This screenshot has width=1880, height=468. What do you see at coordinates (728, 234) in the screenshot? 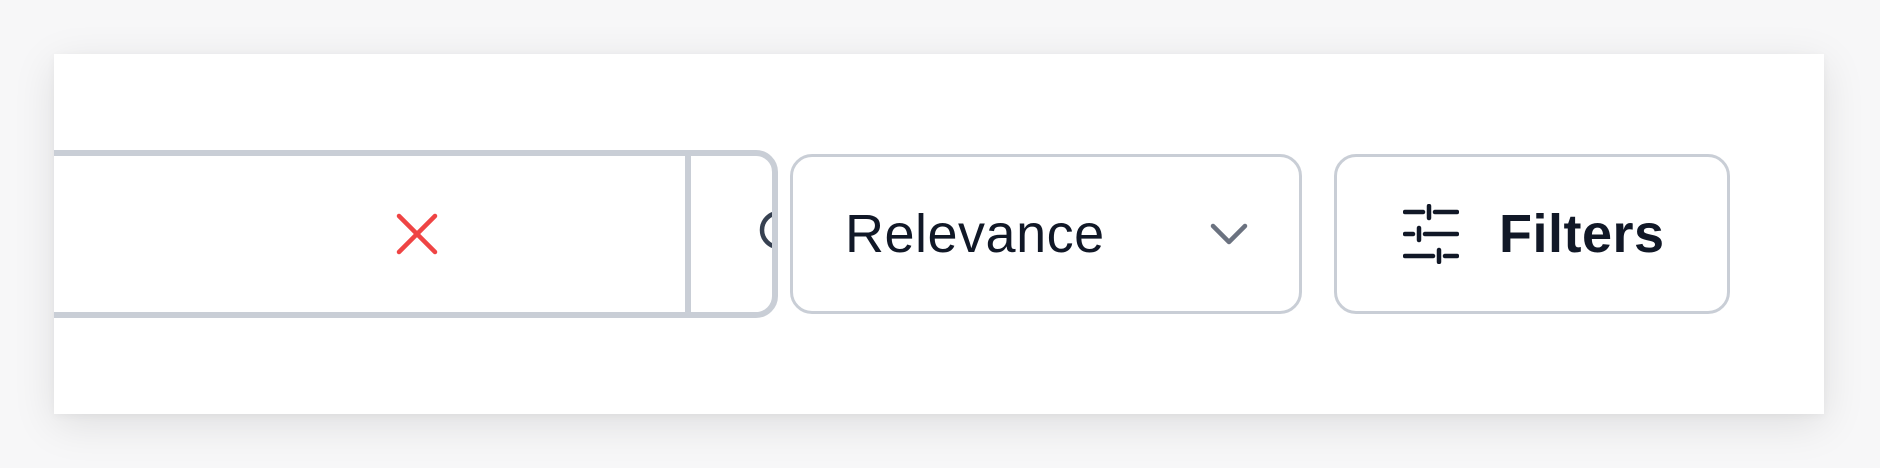
I see `search-submit-button` at bounding box center [728, 234].